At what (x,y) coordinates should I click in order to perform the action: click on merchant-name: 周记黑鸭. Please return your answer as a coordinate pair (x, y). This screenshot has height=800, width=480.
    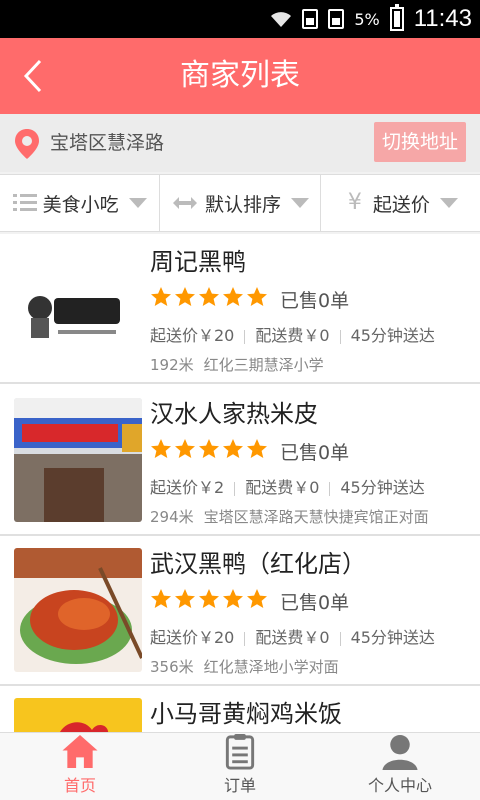
    Looking at the image, I should click on (198, 262).